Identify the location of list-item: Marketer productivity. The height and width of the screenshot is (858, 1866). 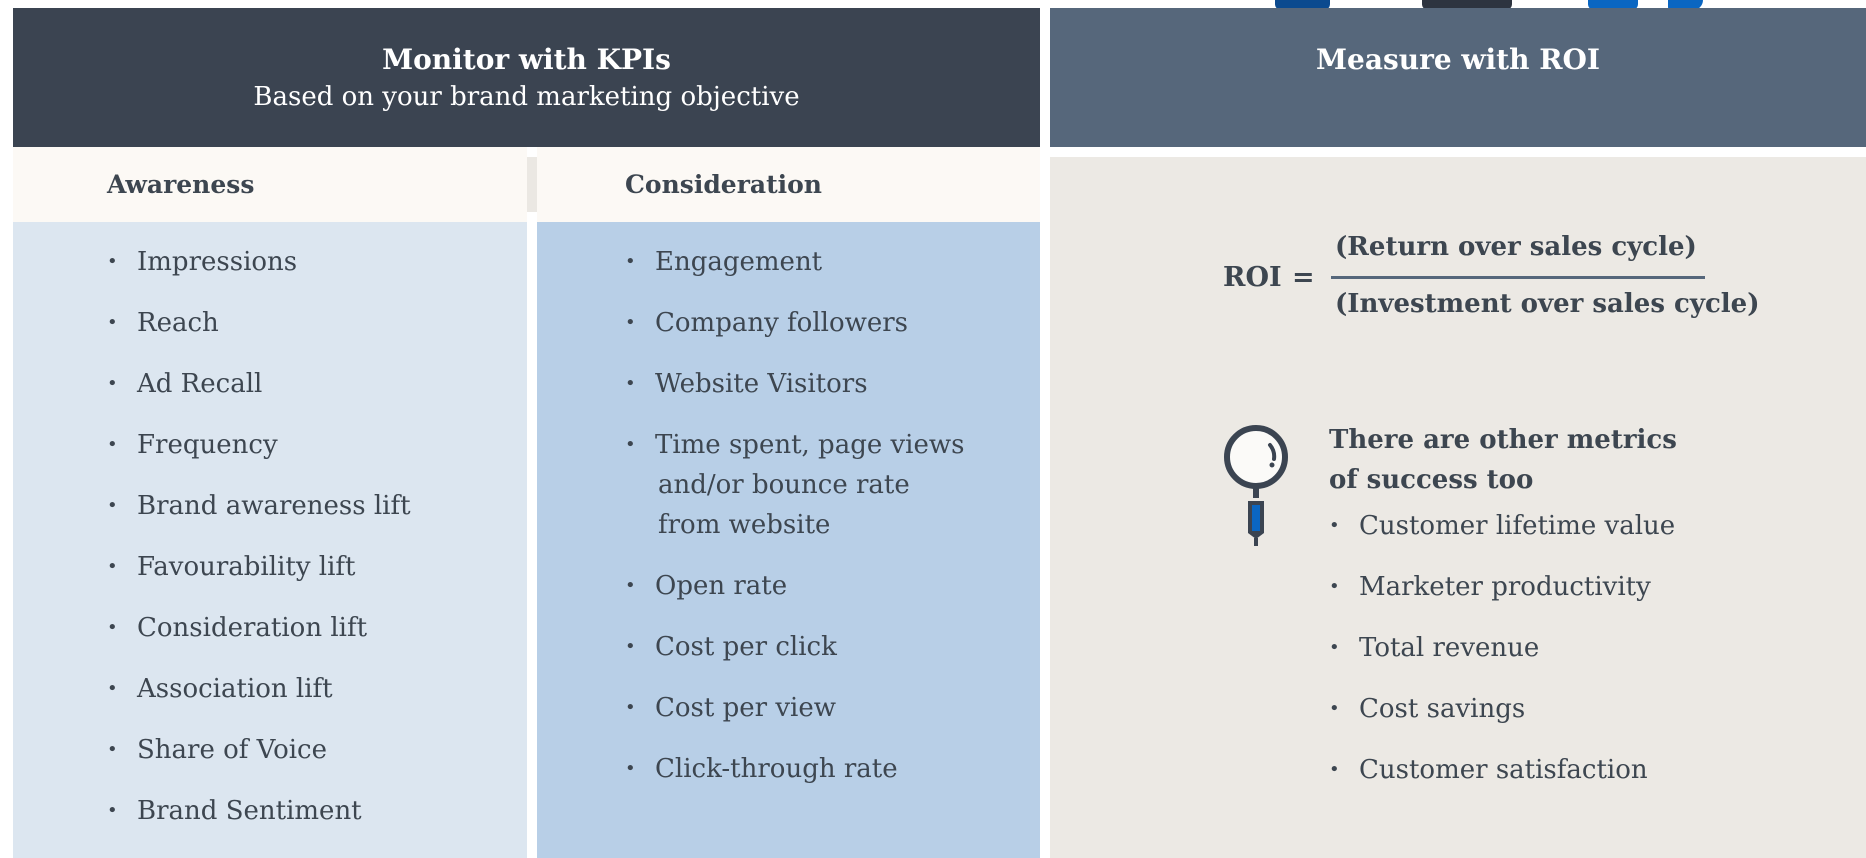
(1502, 587).